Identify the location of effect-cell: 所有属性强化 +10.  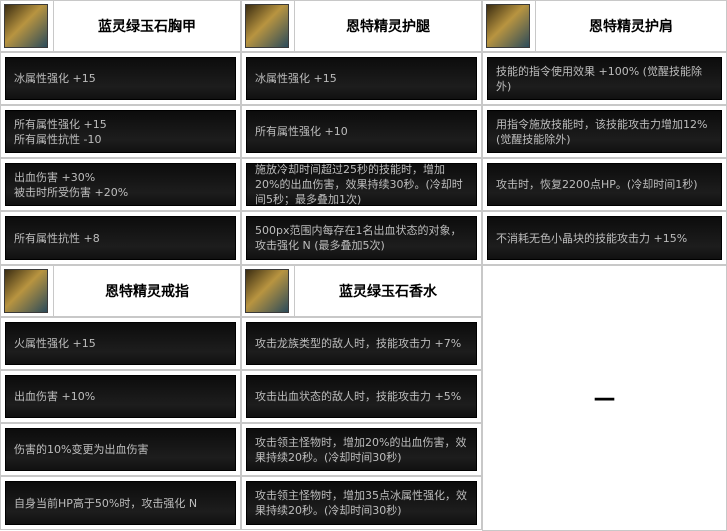
(361, 131).